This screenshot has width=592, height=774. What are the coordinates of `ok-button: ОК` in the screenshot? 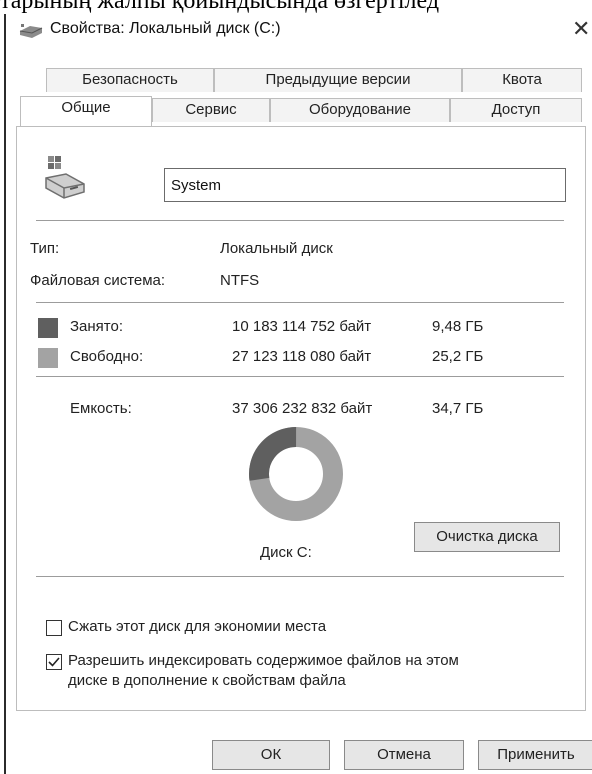 It's located at (271, 755).